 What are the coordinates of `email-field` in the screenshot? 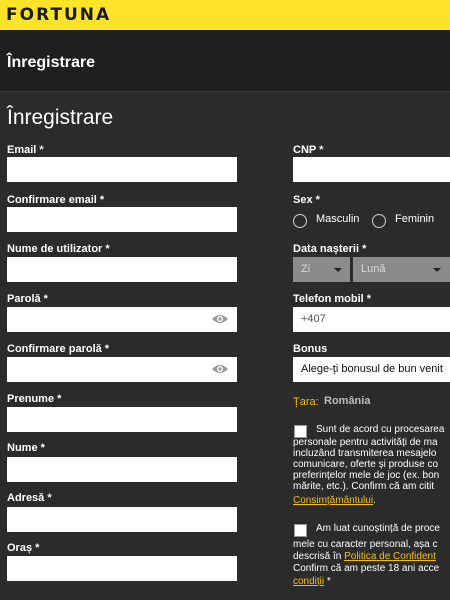 It's located at (122, 169).